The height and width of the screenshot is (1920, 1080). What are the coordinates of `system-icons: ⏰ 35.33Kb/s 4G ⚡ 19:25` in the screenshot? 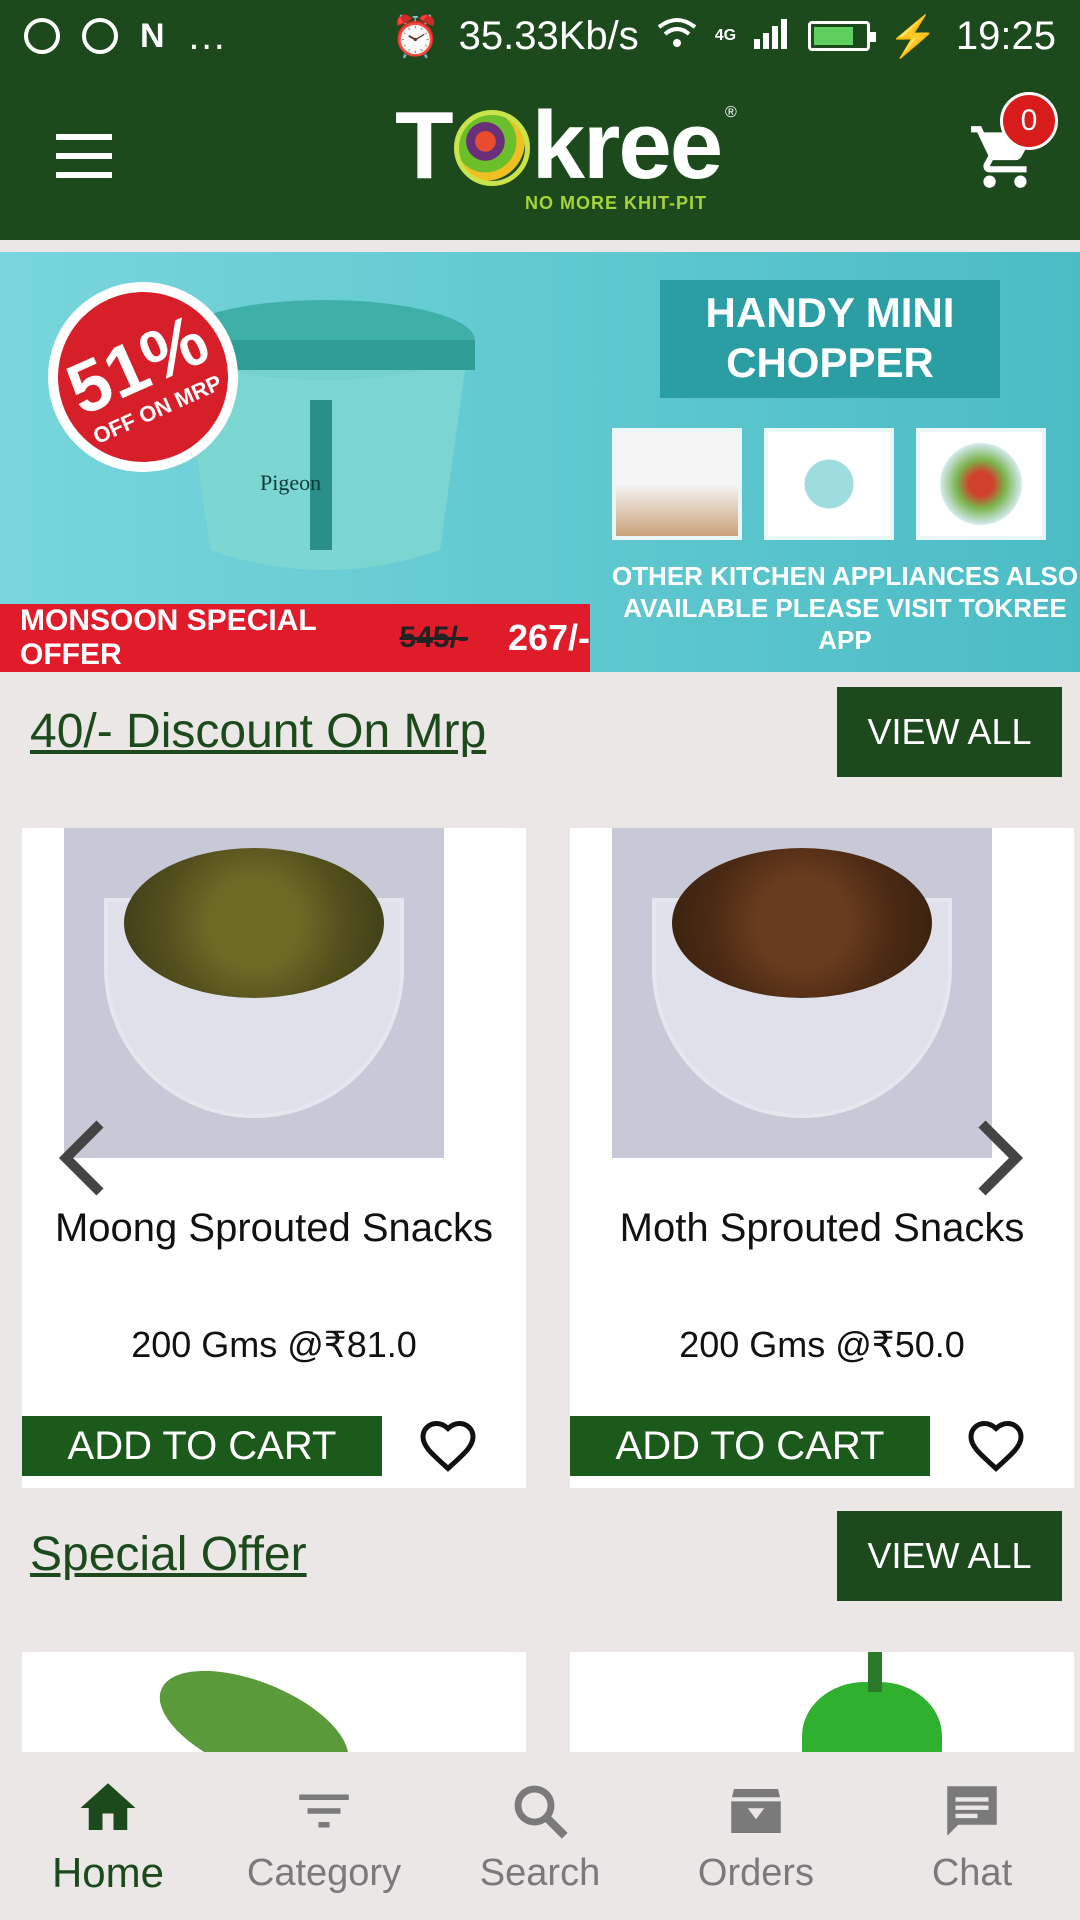 It's located at (723, 36).